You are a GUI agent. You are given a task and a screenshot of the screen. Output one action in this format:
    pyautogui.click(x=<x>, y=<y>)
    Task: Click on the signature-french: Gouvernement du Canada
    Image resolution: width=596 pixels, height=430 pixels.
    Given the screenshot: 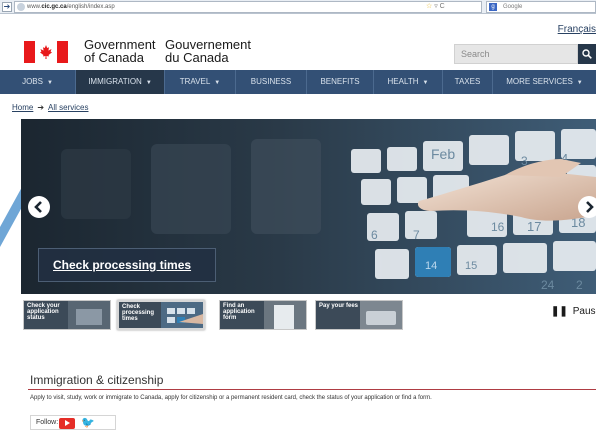 What is the action you would take?
    pyautogui.click(x=208, y=51)
    